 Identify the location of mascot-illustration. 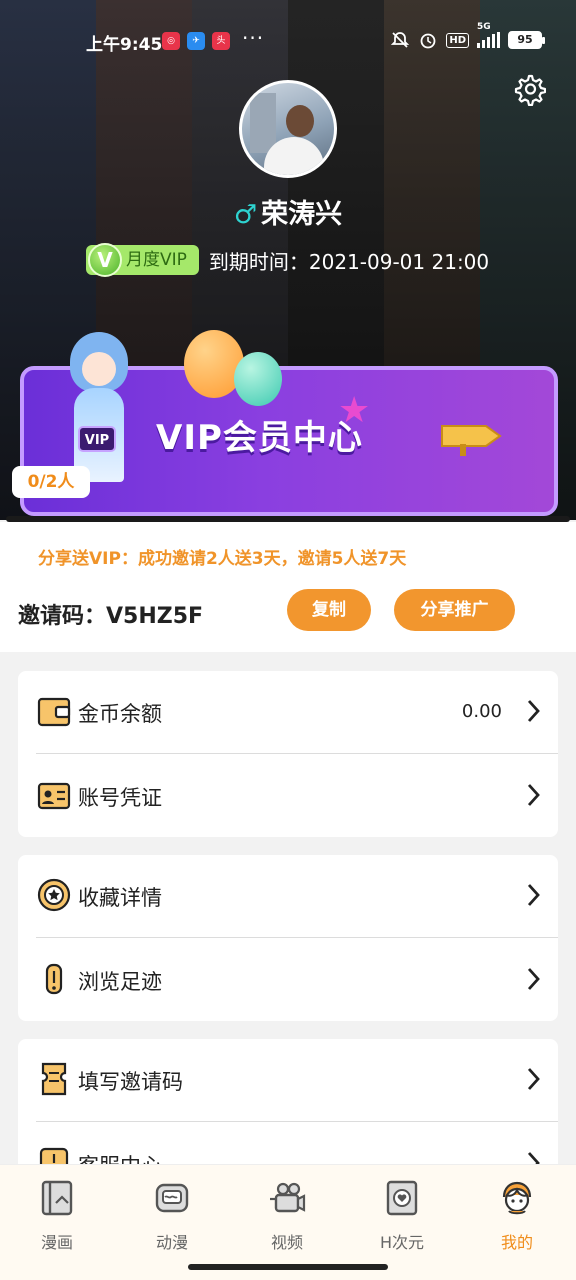
(101, 407).